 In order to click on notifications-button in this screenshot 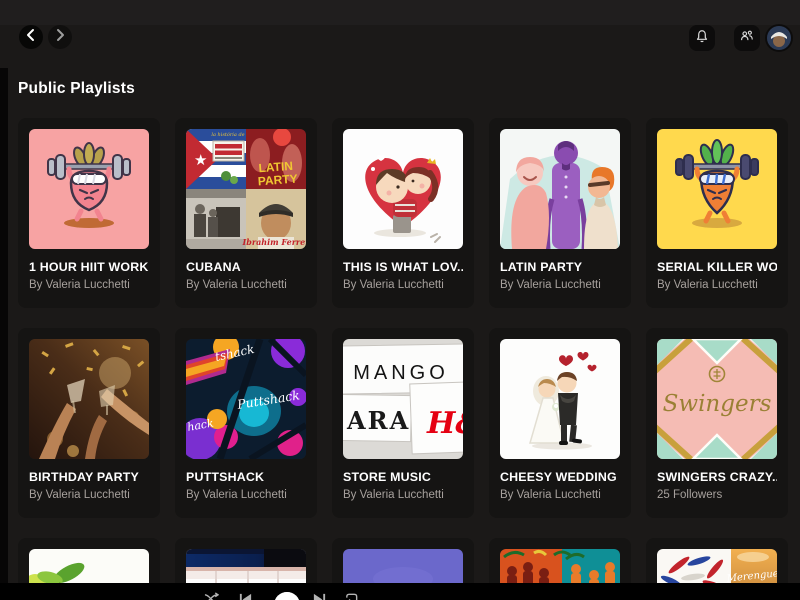, I will do `click(702, 38)`.